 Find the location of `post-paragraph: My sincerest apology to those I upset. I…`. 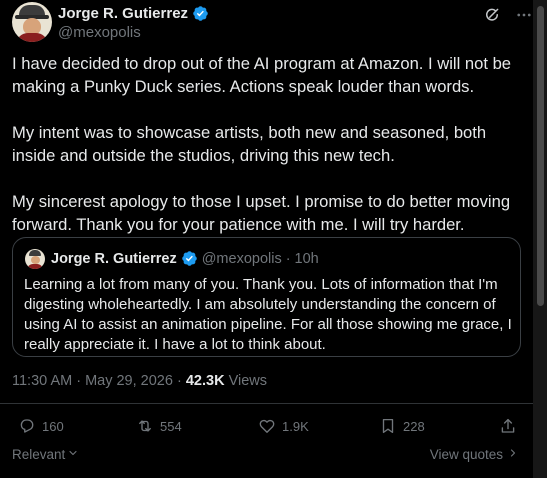

post-paragraph: My sincerest apology to those I upset. I… is located at coordinates (261, 213).